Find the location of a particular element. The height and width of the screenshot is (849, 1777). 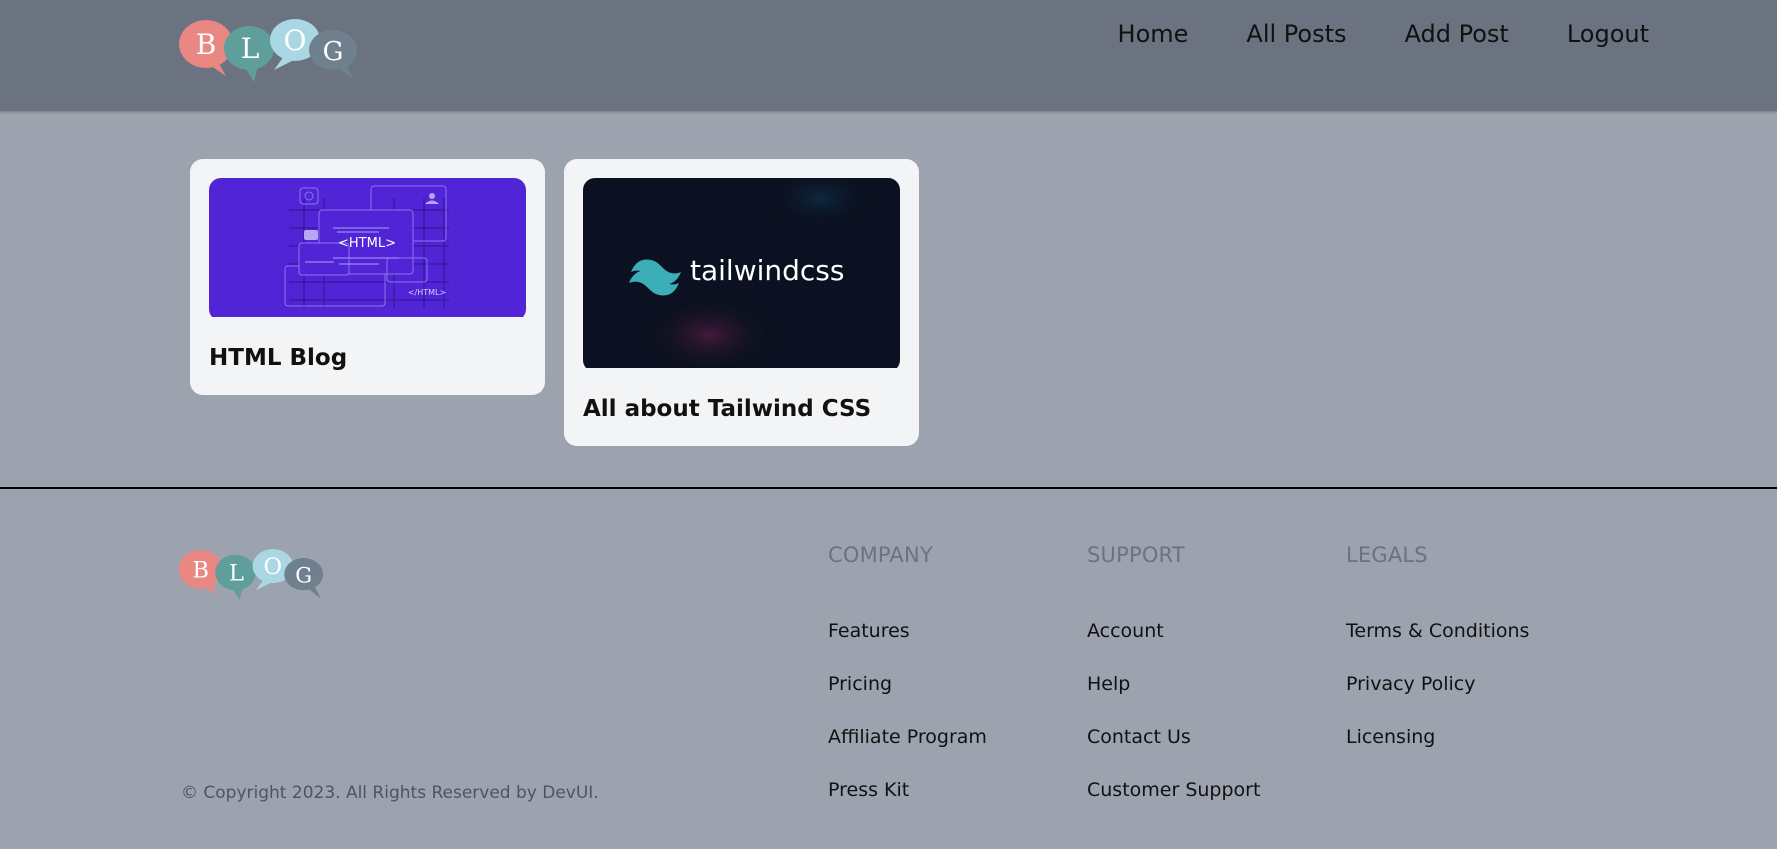

svg-text: </HTML> is located at coordinates (427, 292).